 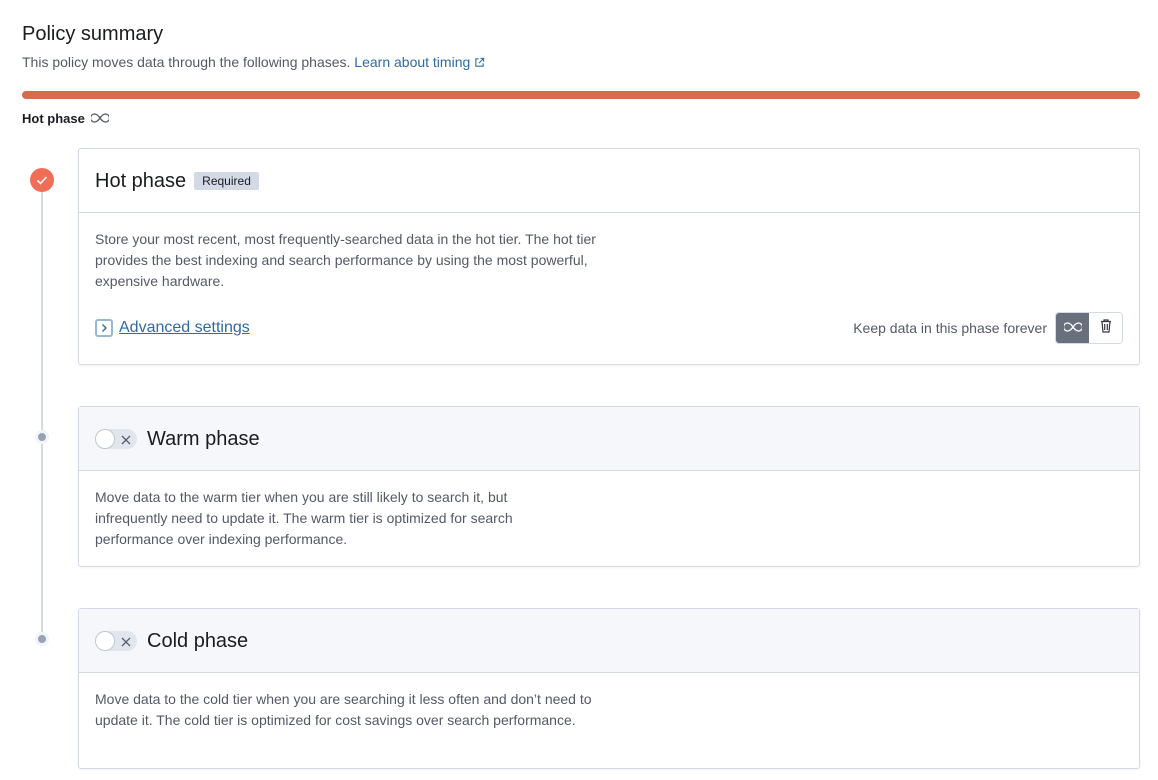 I want to click on timeline-dot-warm, so click(x=42, y=437).